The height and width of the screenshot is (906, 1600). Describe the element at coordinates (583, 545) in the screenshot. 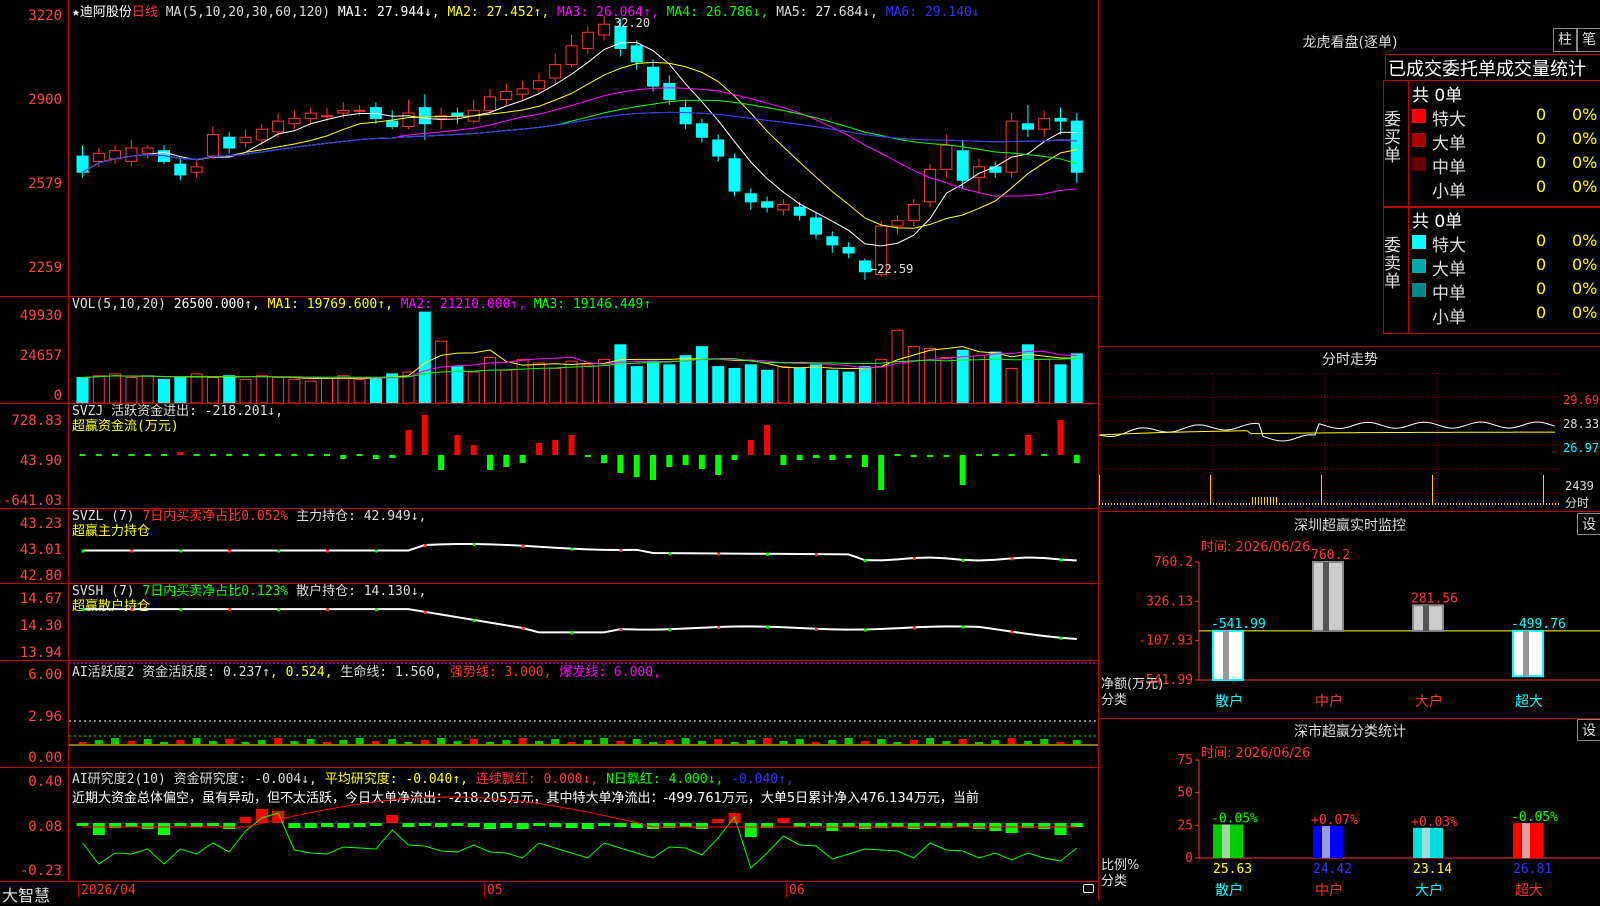

I see `main-holding-line` at that location.